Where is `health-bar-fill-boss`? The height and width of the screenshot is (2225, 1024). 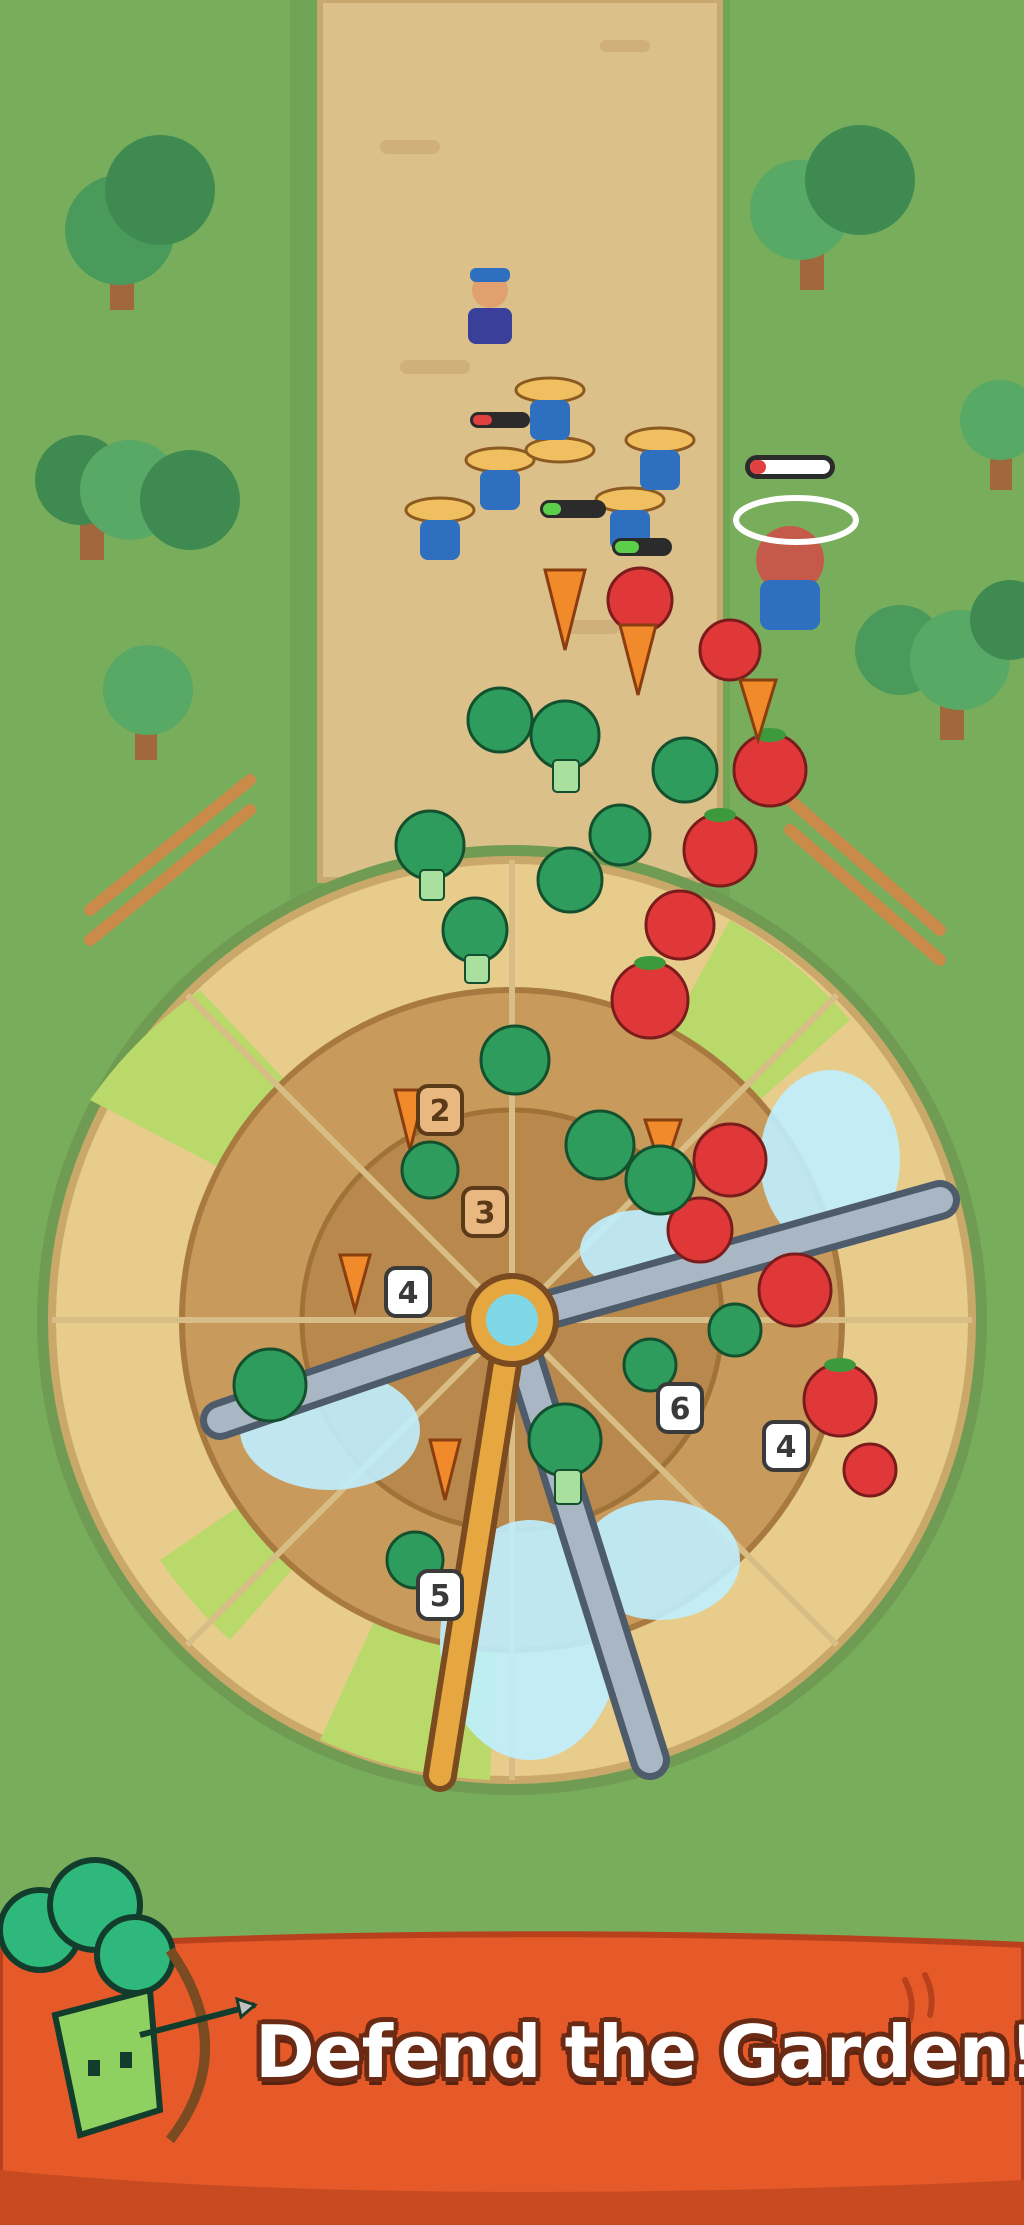 health-bar-fill-boss is located at coordinates (758, 467).